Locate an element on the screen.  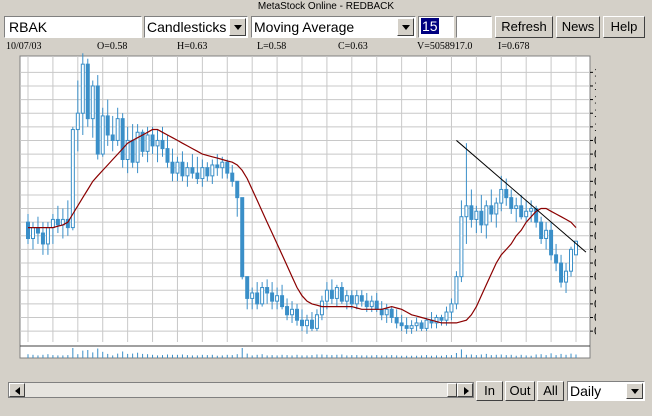
period-value: 15 is located at coordinates (430, 26).